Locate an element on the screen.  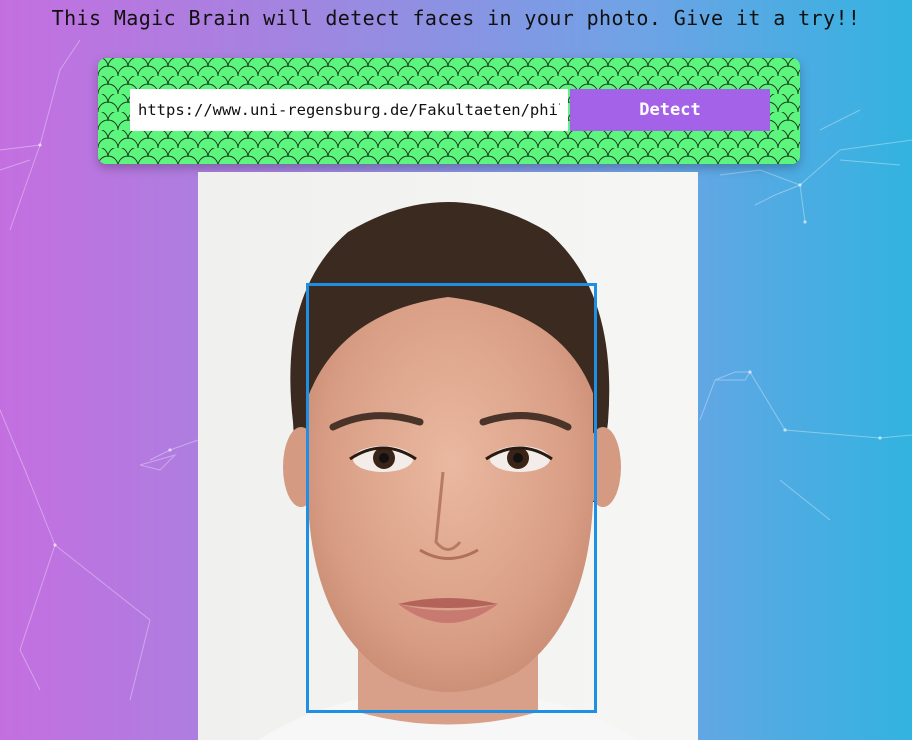
url-form-panel: Detect is located at coordinates (449, 111).